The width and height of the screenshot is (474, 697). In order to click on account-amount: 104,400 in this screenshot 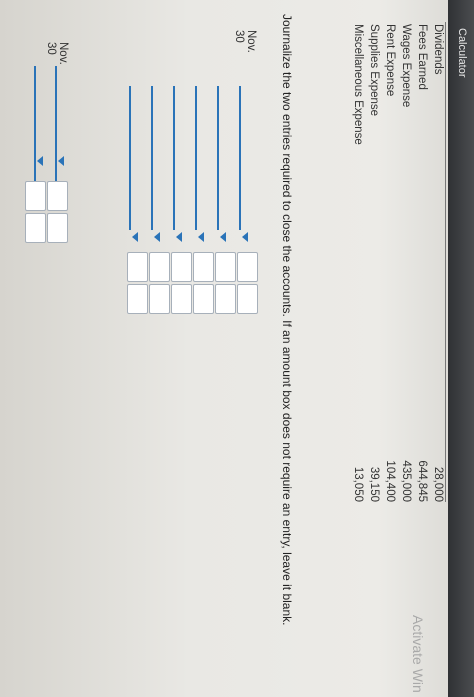, I will do `click(390, 481)`.